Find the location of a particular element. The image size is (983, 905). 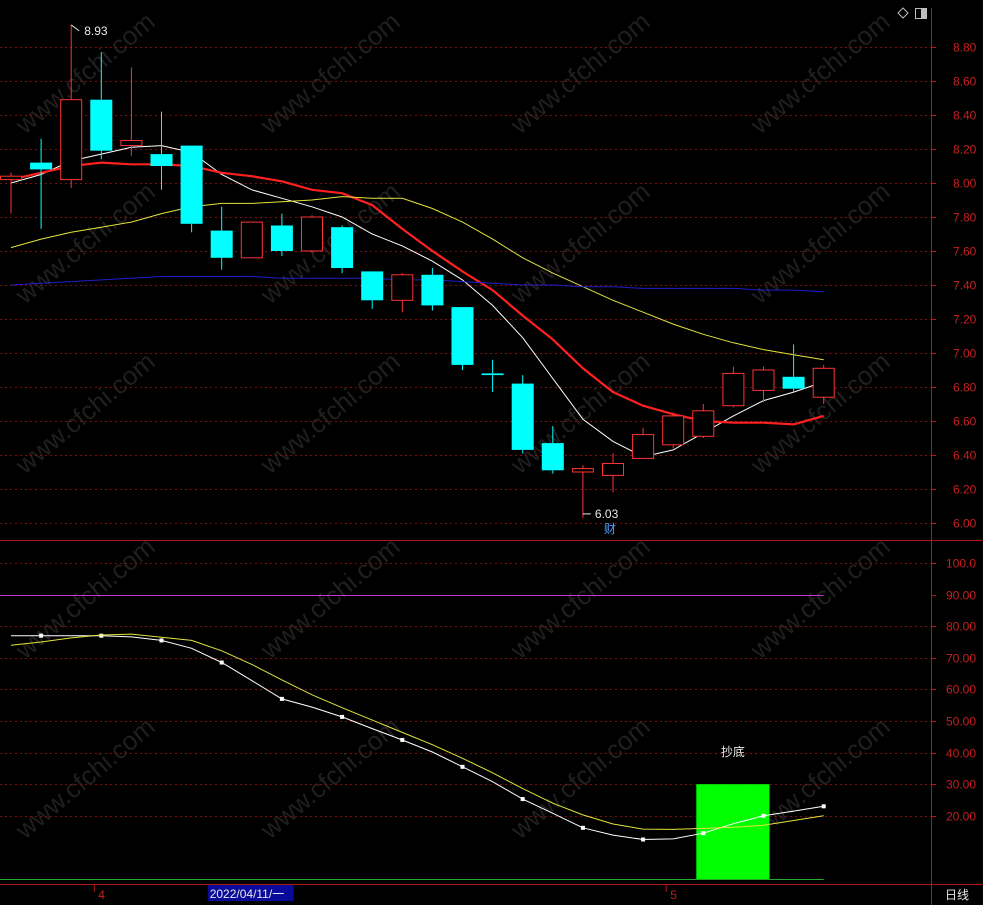

price-axis-tick-label: 6.20 is located at coordinates (965, 490).